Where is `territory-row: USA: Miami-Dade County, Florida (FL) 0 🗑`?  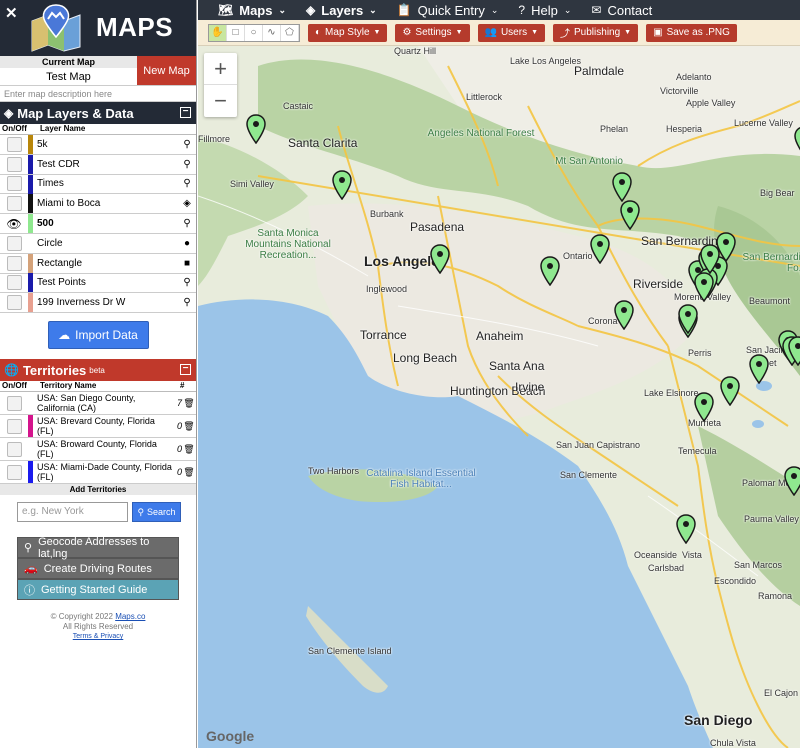 territory-row: USA: Miami-Dade County, Florida (FL) 0 🗑 is located at coordinates (98, 473).